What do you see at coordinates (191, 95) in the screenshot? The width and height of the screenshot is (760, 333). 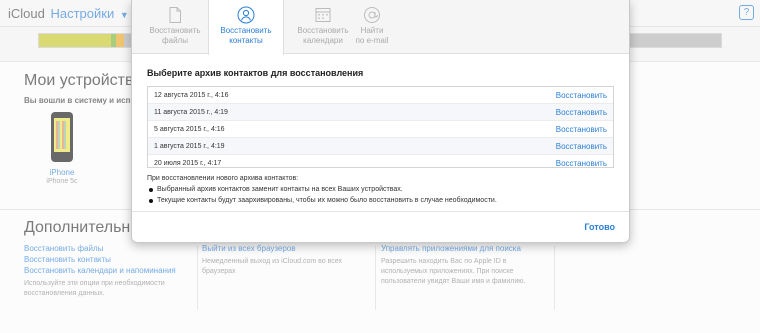 I see `archive-date: 12 августа 2015 г., 4:16` at bounding box center [191, 95].